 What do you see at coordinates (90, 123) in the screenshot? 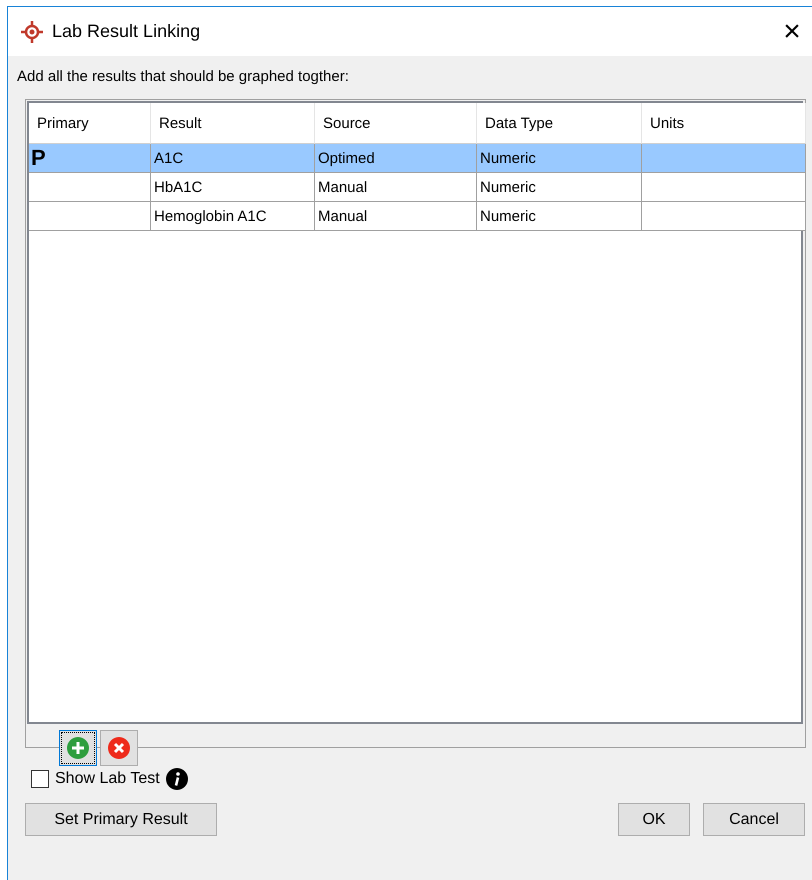
I see `column-header: Primary` at bounding box center [90, 123].